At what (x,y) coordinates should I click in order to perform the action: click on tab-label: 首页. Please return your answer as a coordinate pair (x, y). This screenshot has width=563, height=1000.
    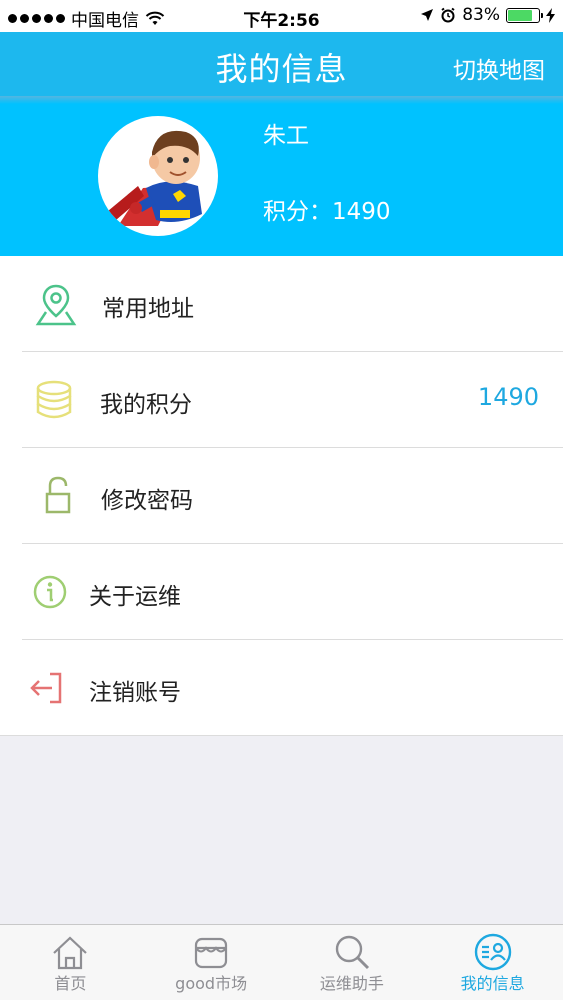
    Looking at the image, I should click on (70, 983).